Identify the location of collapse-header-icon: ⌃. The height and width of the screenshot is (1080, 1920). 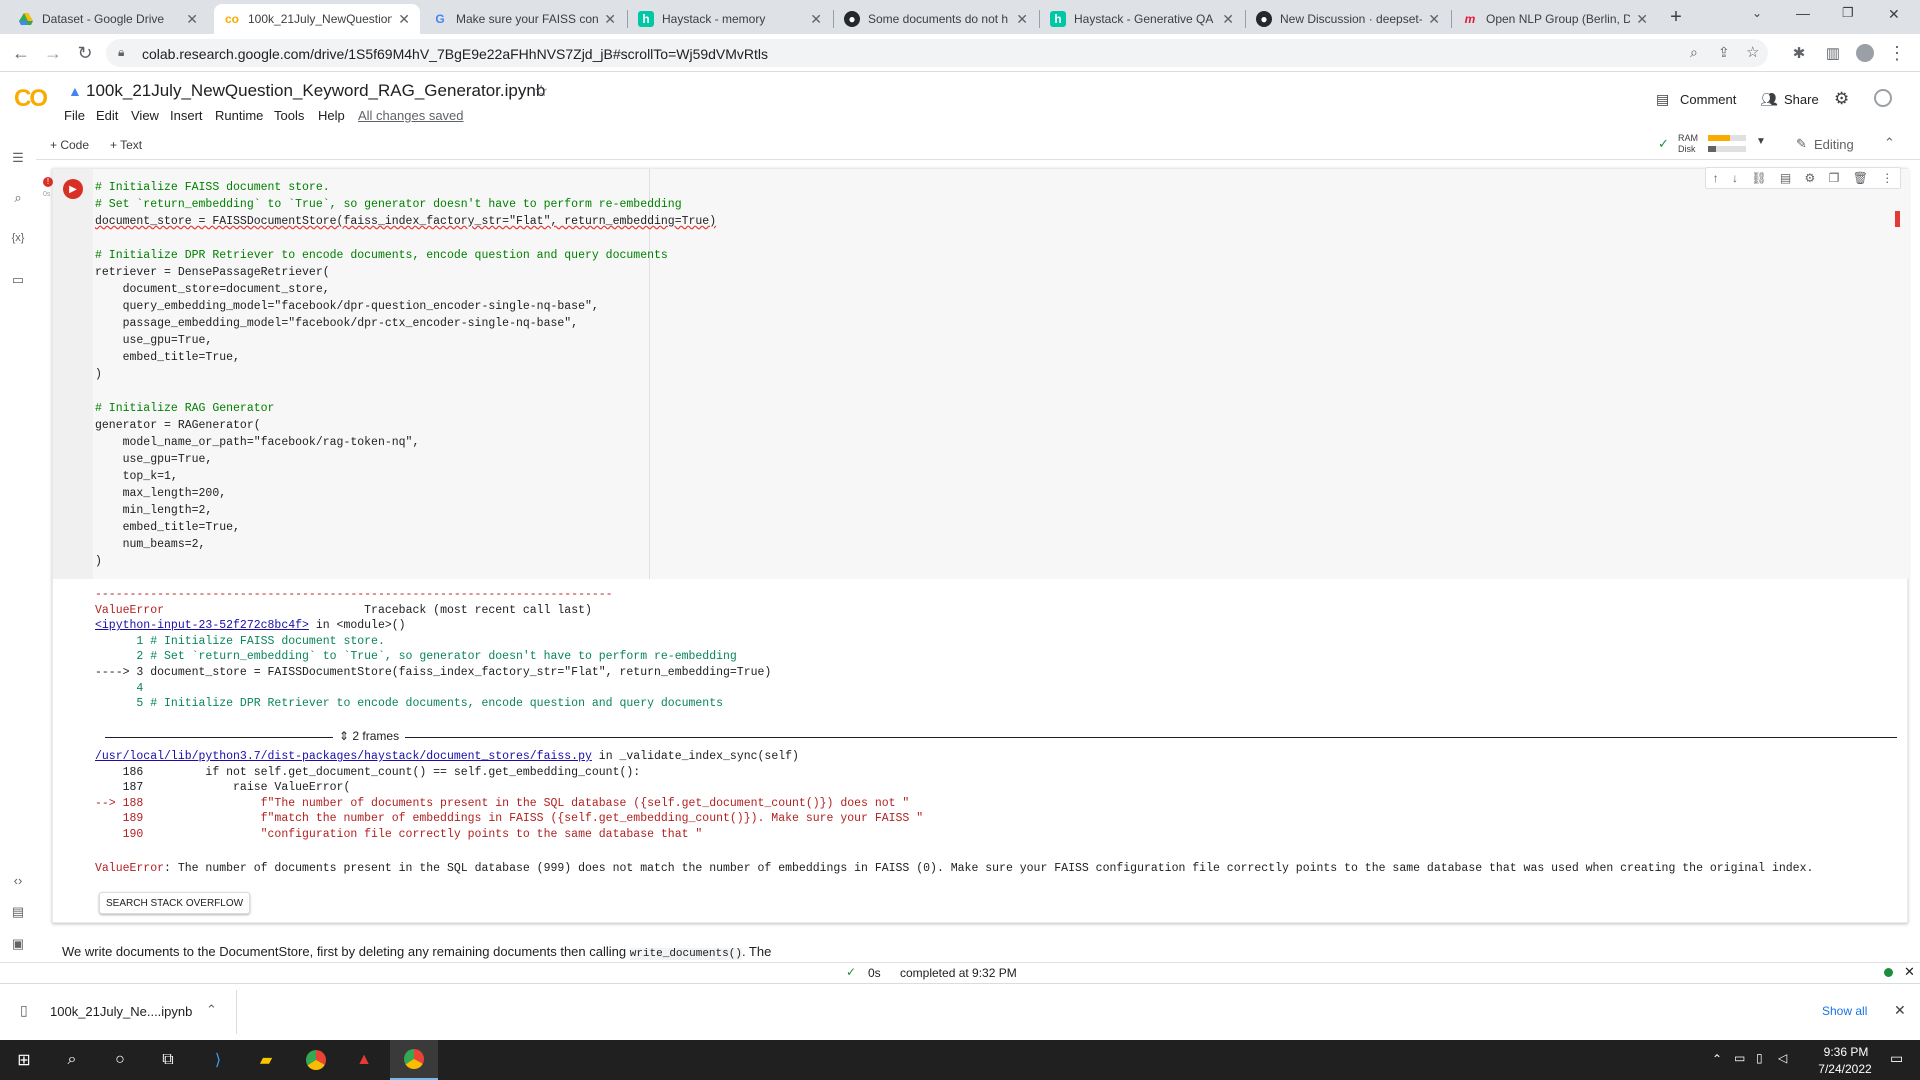
(1889, 143).